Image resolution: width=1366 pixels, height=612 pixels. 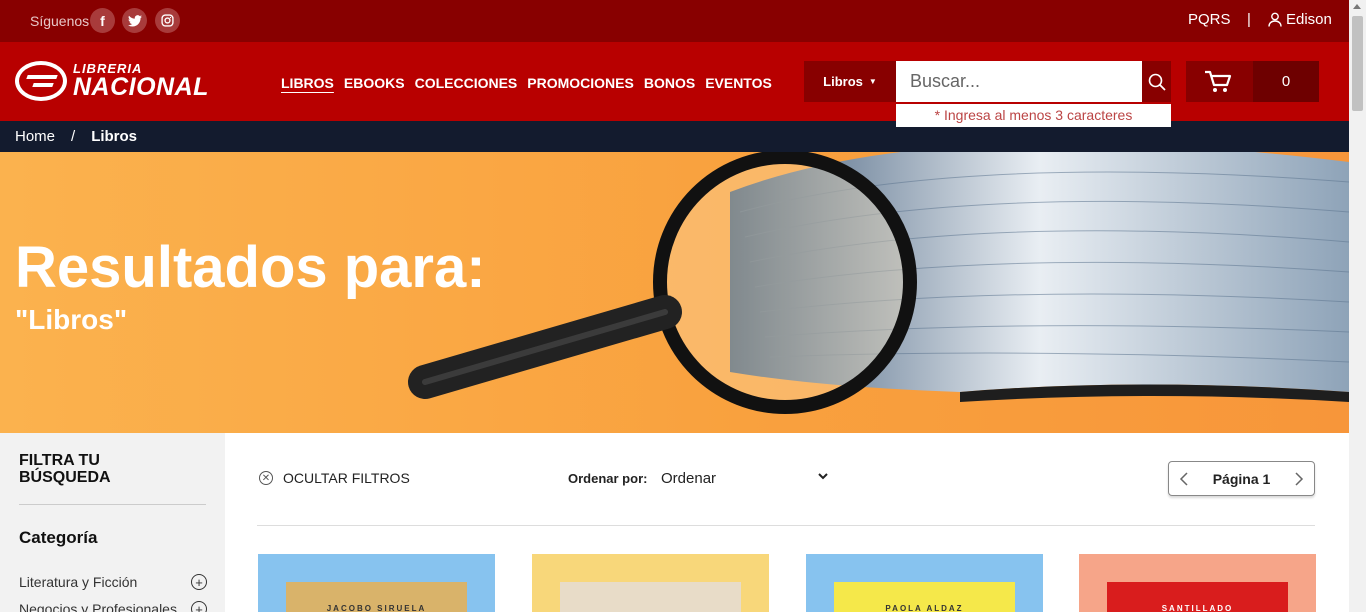 What do you see at coordinates (1252, 81) in the screenshot?
I see `cart-button: 0` at bounding box center [1252, 81].